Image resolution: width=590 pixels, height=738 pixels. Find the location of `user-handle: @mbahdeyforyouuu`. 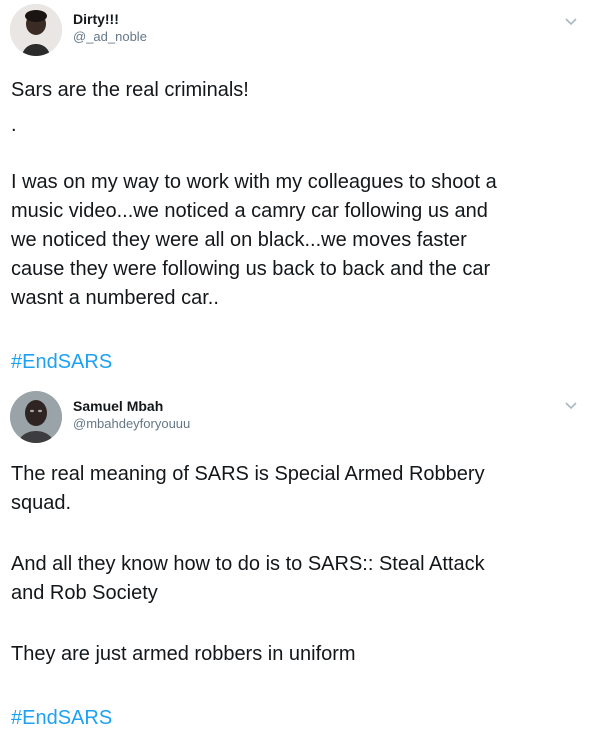

user-handle: @mbahdeyforyouuu is located at coordinates (131, 423).